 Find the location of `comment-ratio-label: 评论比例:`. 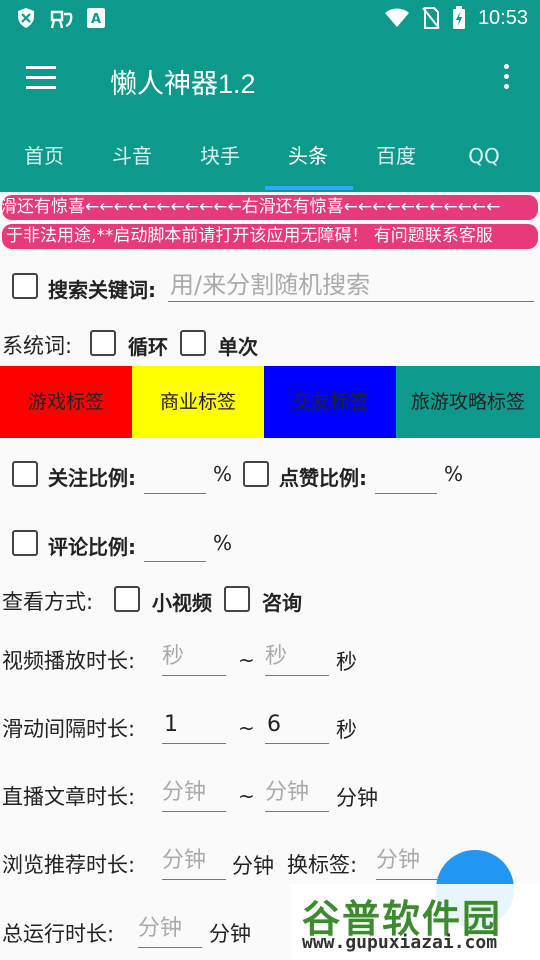

comment-ratio-label: 评论比例: is located at coordinates (92, 547).